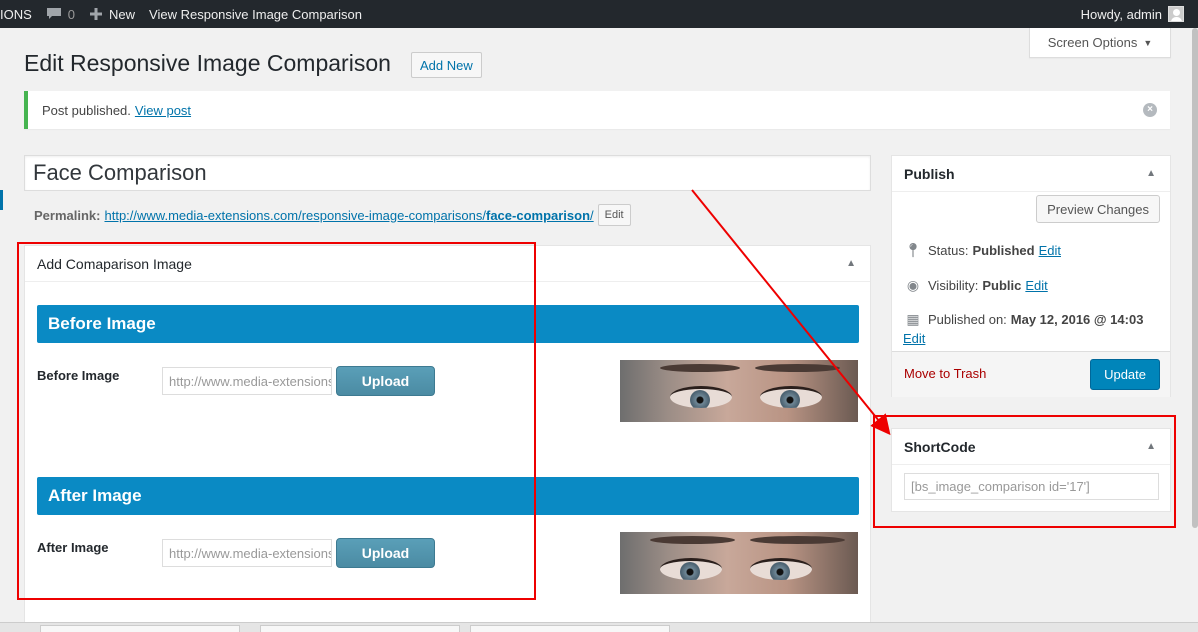  What do you see at coordinates (948, 250) in the screenshot?
I see `status-label: Status:` at bounding box center [948, 250].